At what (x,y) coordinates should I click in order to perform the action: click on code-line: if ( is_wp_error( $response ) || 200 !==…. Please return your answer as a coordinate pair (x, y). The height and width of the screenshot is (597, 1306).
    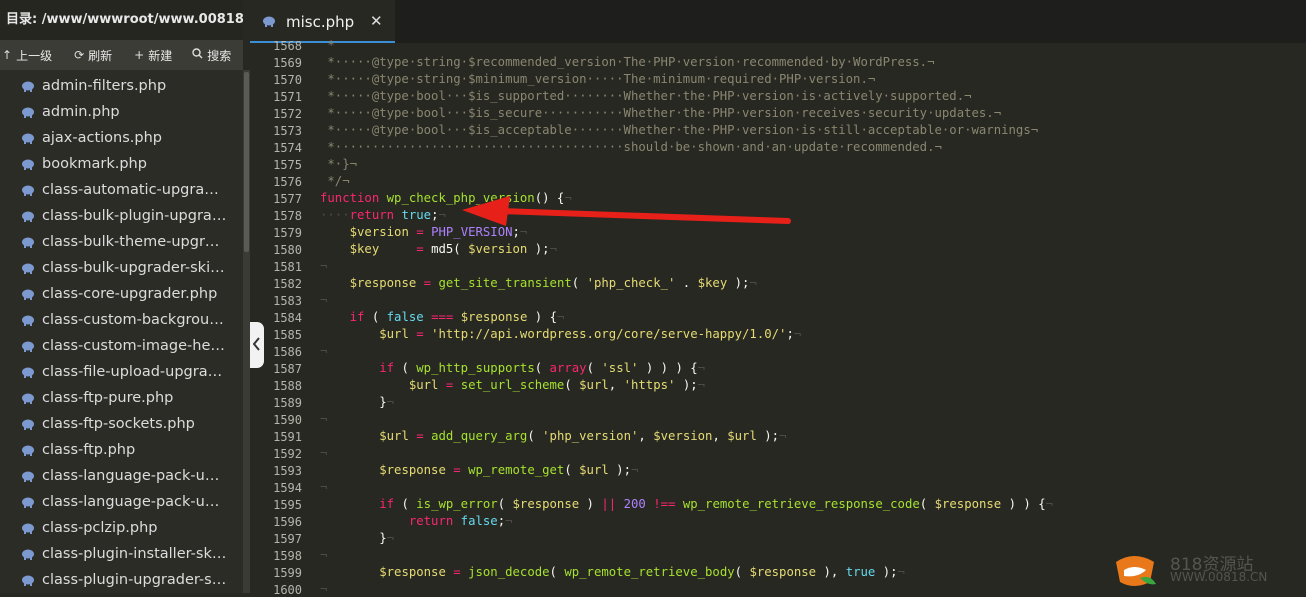
    Looking at the image, I should click on (716, 504).